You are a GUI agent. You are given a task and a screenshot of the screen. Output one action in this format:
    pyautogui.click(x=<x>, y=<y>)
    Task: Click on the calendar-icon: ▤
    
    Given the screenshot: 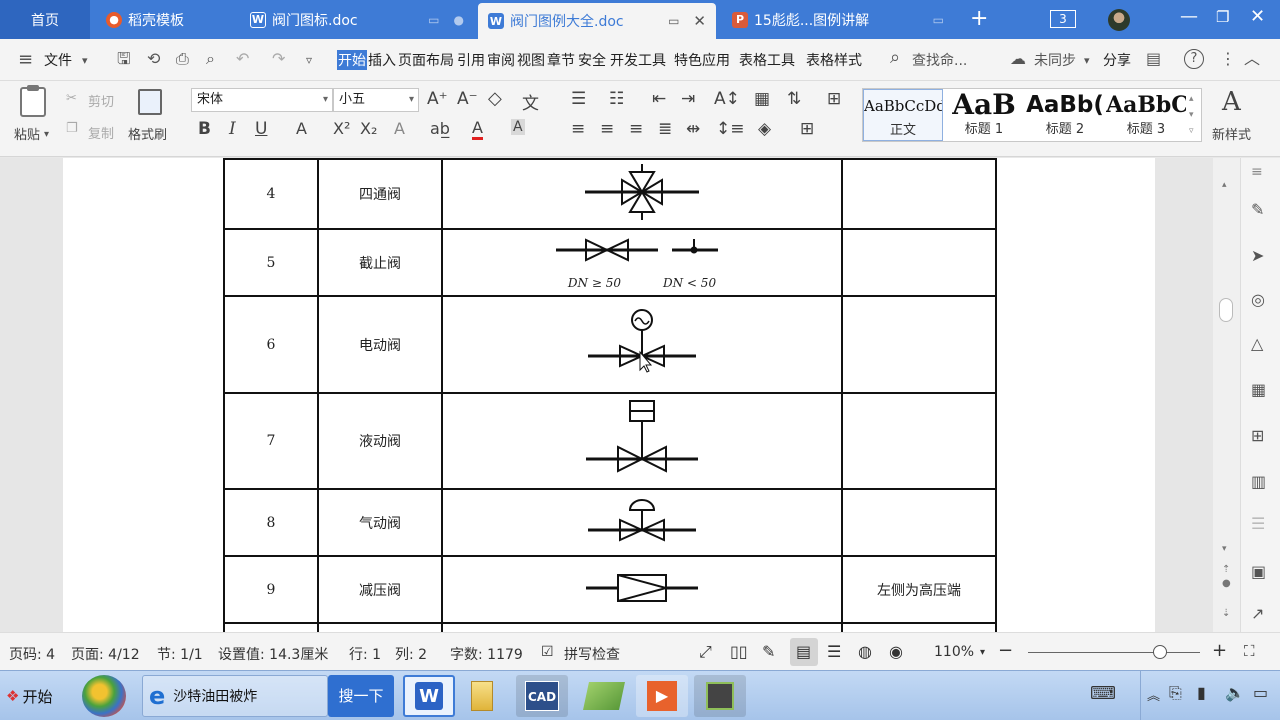 What is the action you would take?
    pyautogui.click(x=1153, y=59)
    